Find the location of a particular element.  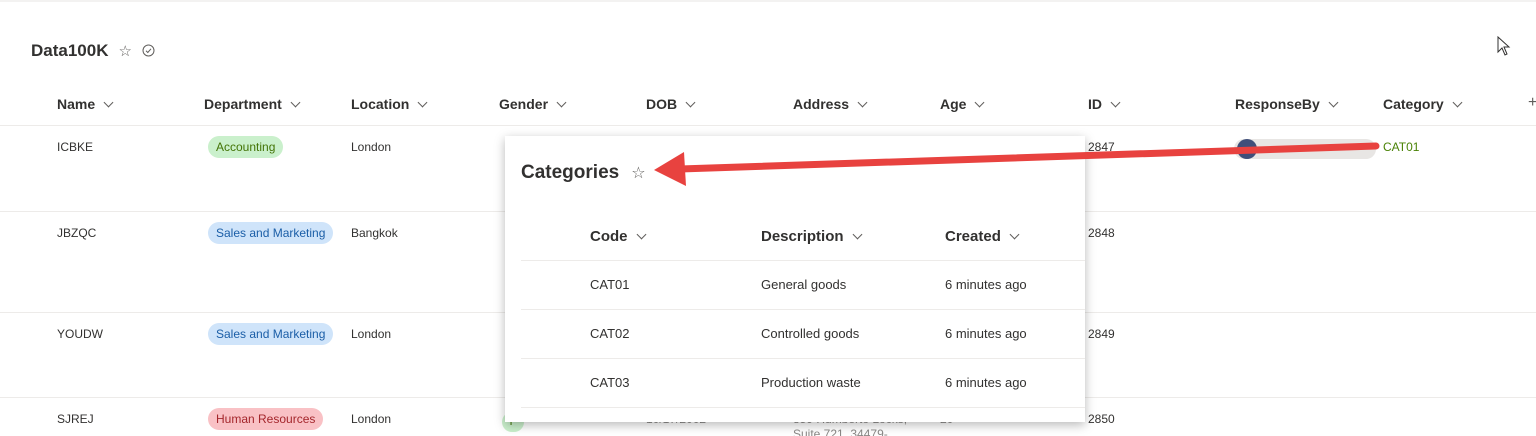

cell-id: 2848 is located at coordinates (1101, 233).